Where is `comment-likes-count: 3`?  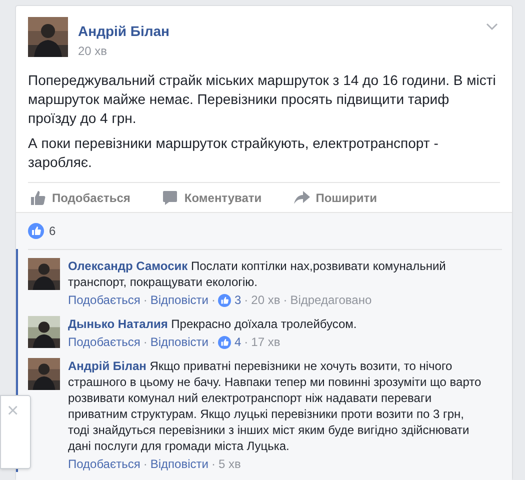 comment-likes-count: 3 is located at coordinates (238, 300).